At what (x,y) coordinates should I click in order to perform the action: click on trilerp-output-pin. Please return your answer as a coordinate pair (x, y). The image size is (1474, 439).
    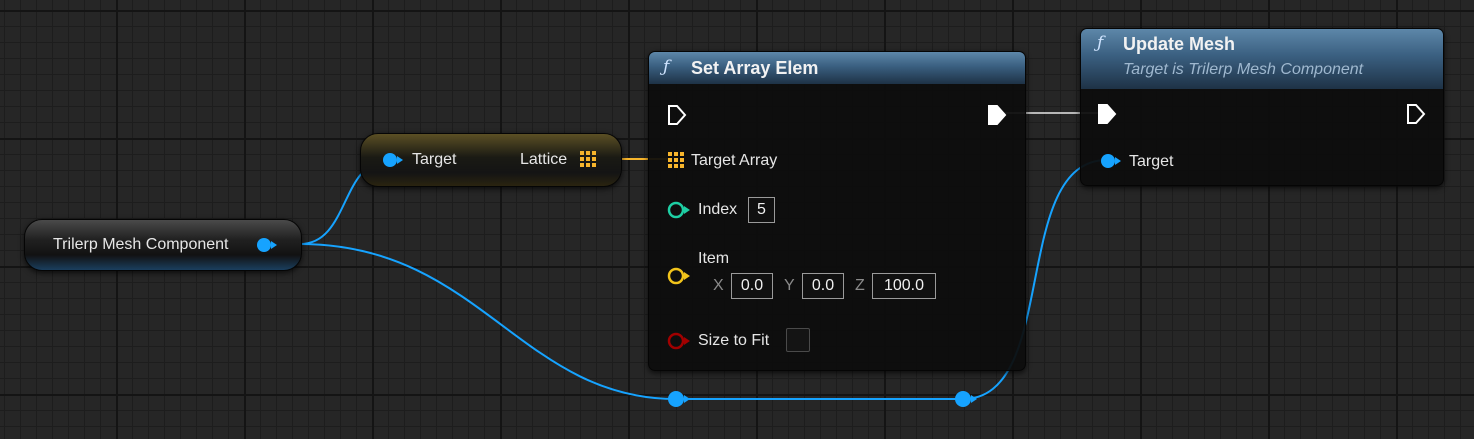
    Looking at the image, I should click on (267, 245).